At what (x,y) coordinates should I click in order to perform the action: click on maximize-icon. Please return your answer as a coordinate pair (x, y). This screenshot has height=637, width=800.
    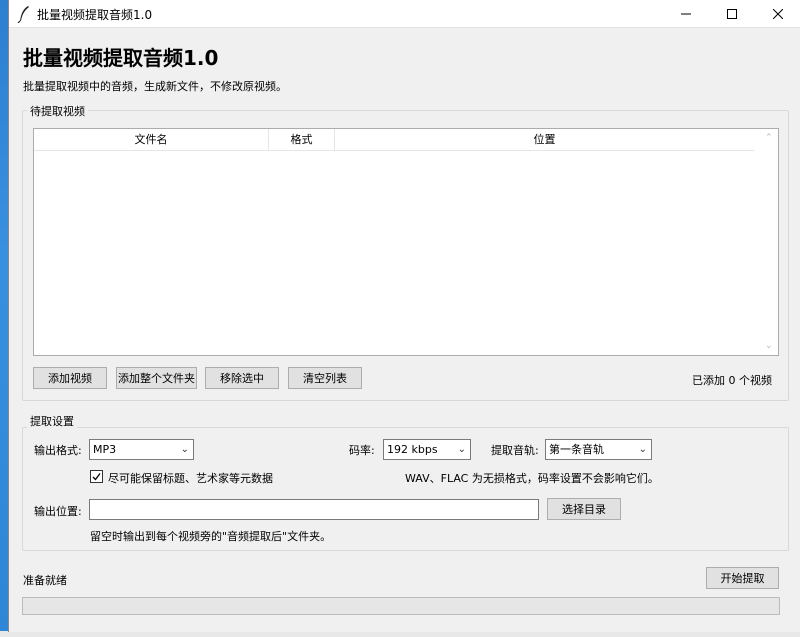
    Looking at the image, I should click on (732, 14).